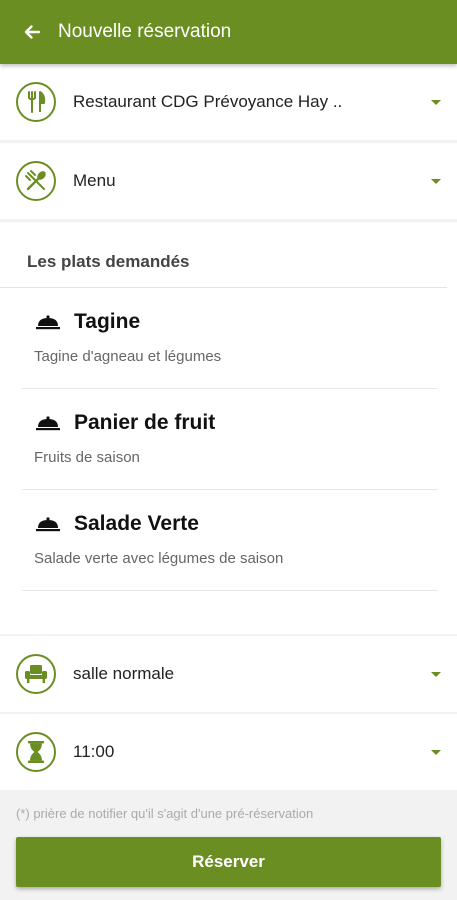 The width and height of the screenshot is (457, 900). I want to click on restaurant-select: Restaurant CDG Prévoyance Hay .., so click(228, 102).